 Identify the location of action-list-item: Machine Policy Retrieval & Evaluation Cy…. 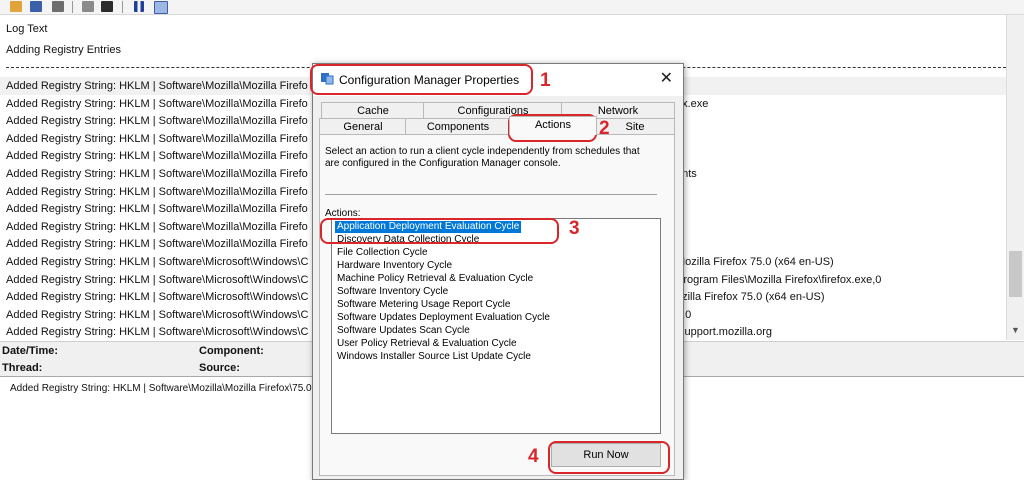
(435, 279).